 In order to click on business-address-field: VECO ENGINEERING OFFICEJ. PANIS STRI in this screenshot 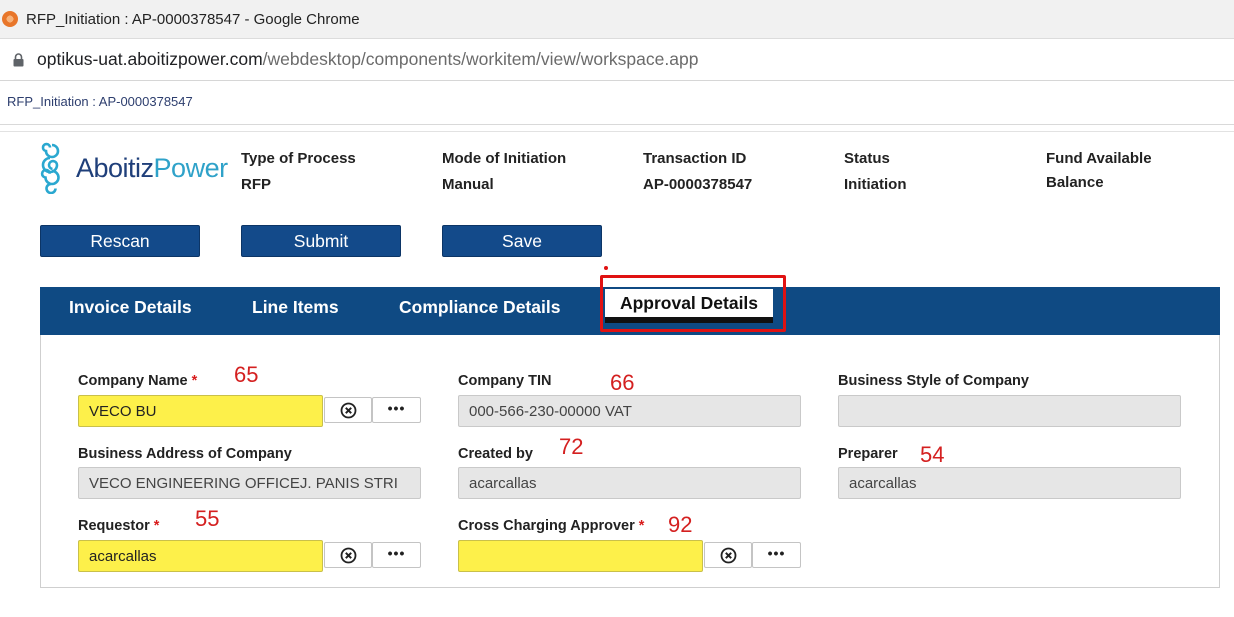, I will do `click(249, 483)`.